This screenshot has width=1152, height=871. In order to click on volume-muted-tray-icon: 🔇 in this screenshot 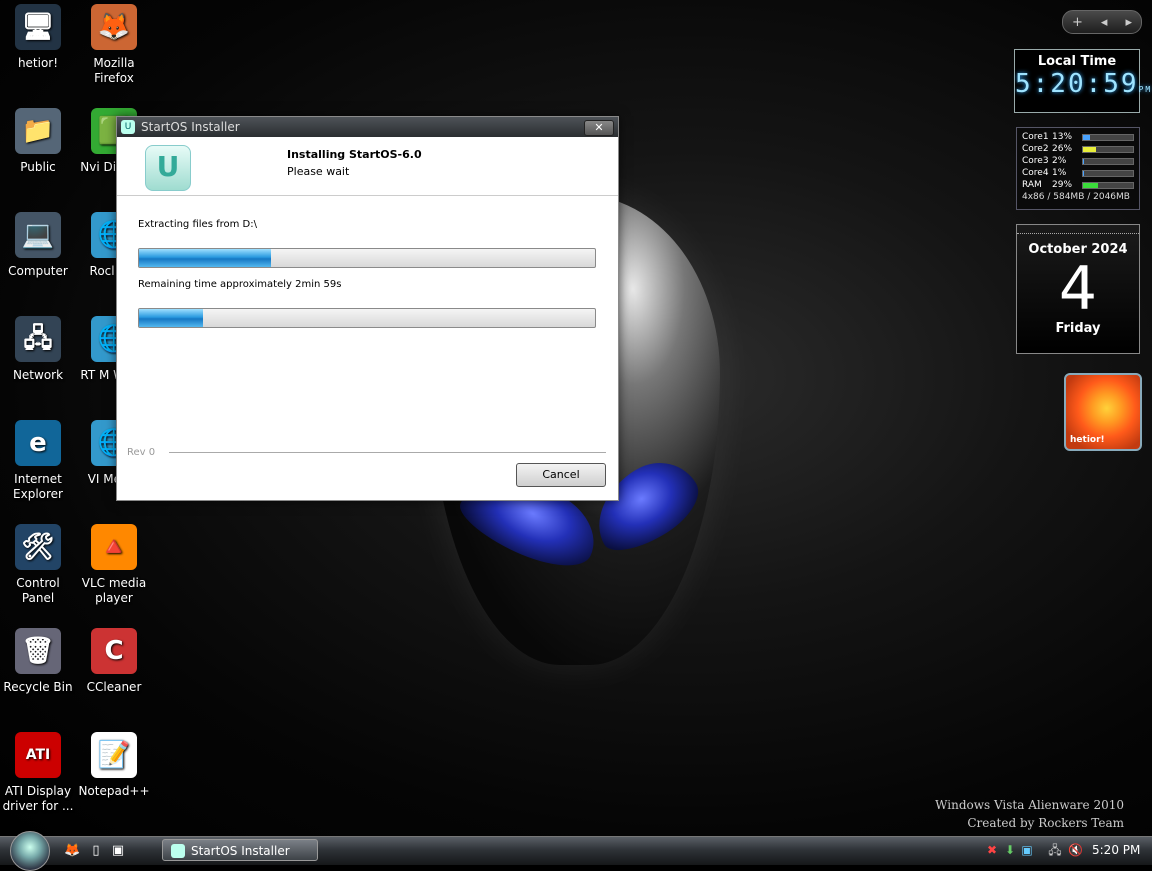, I will do `click(1075, 850)`.